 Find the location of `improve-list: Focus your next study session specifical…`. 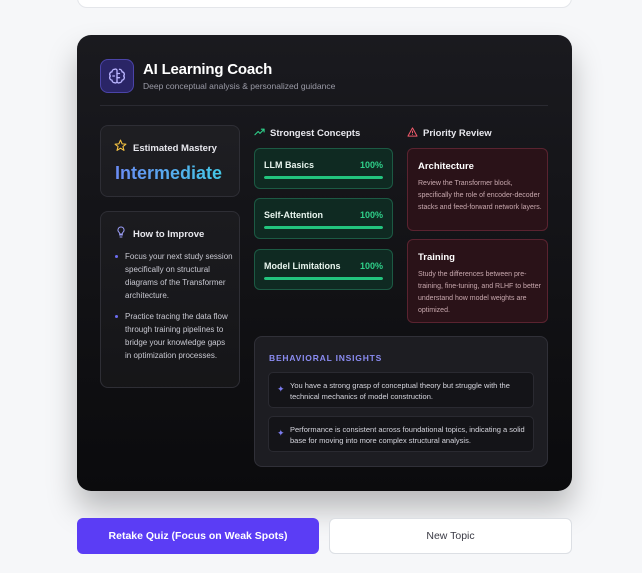

improve-list: Focus your next study session specifical… is located at coordinates (174, 310).